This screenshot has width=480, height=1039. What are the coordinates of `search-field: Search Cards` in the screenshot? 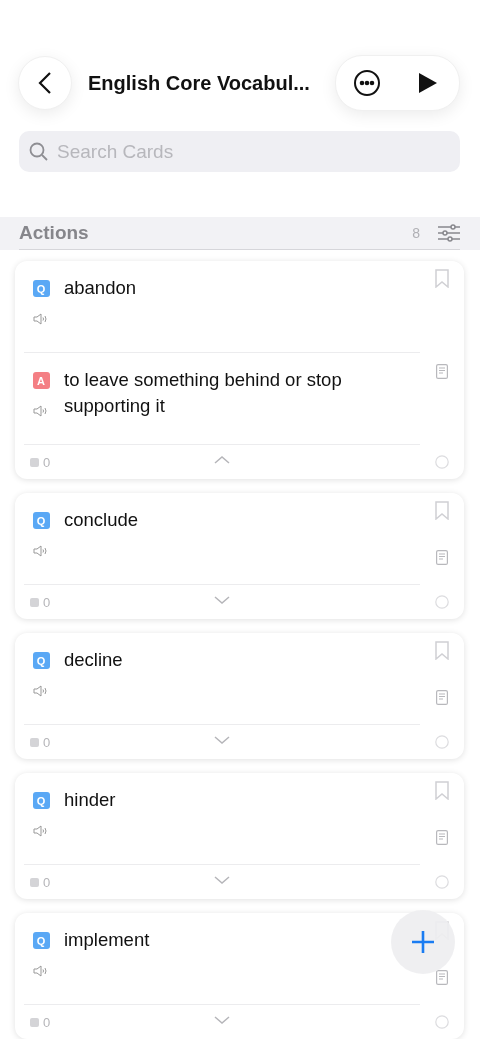 It's located at (239, 151).